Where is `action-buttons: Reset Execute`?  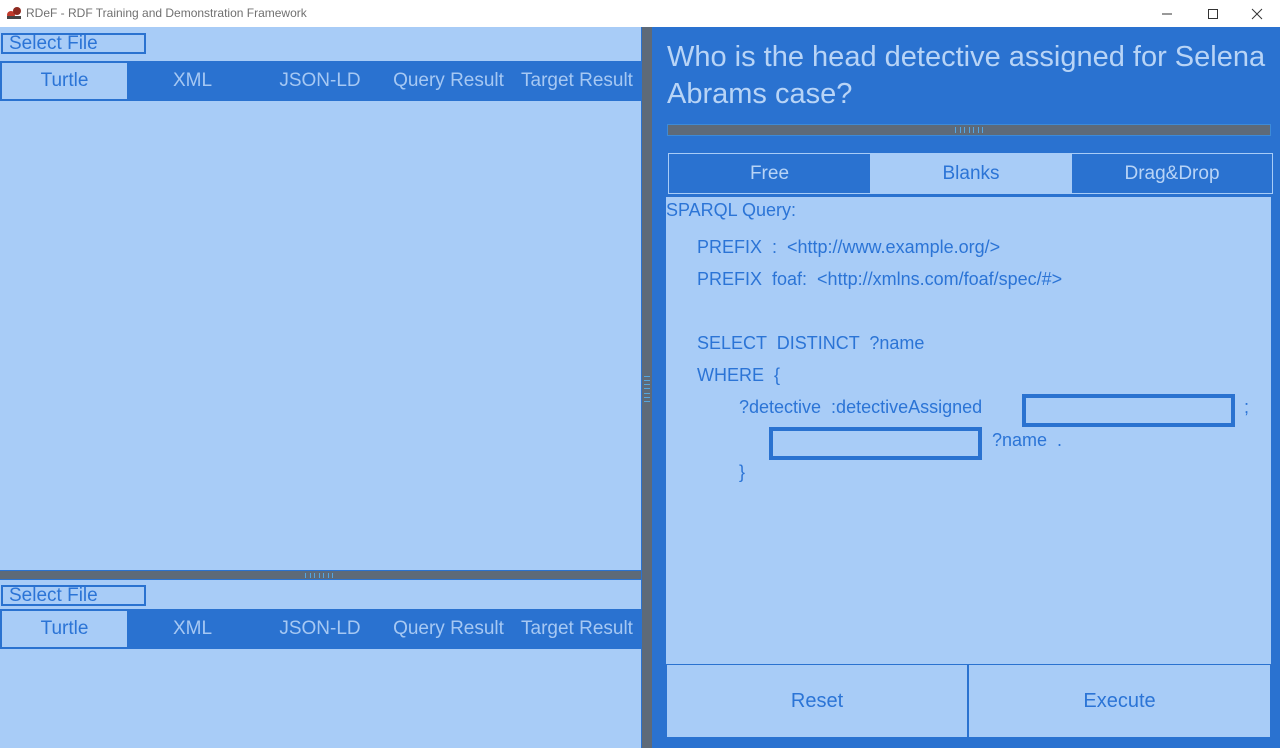 action-buttons: Reset Execute is located at coordinates (968, 701).